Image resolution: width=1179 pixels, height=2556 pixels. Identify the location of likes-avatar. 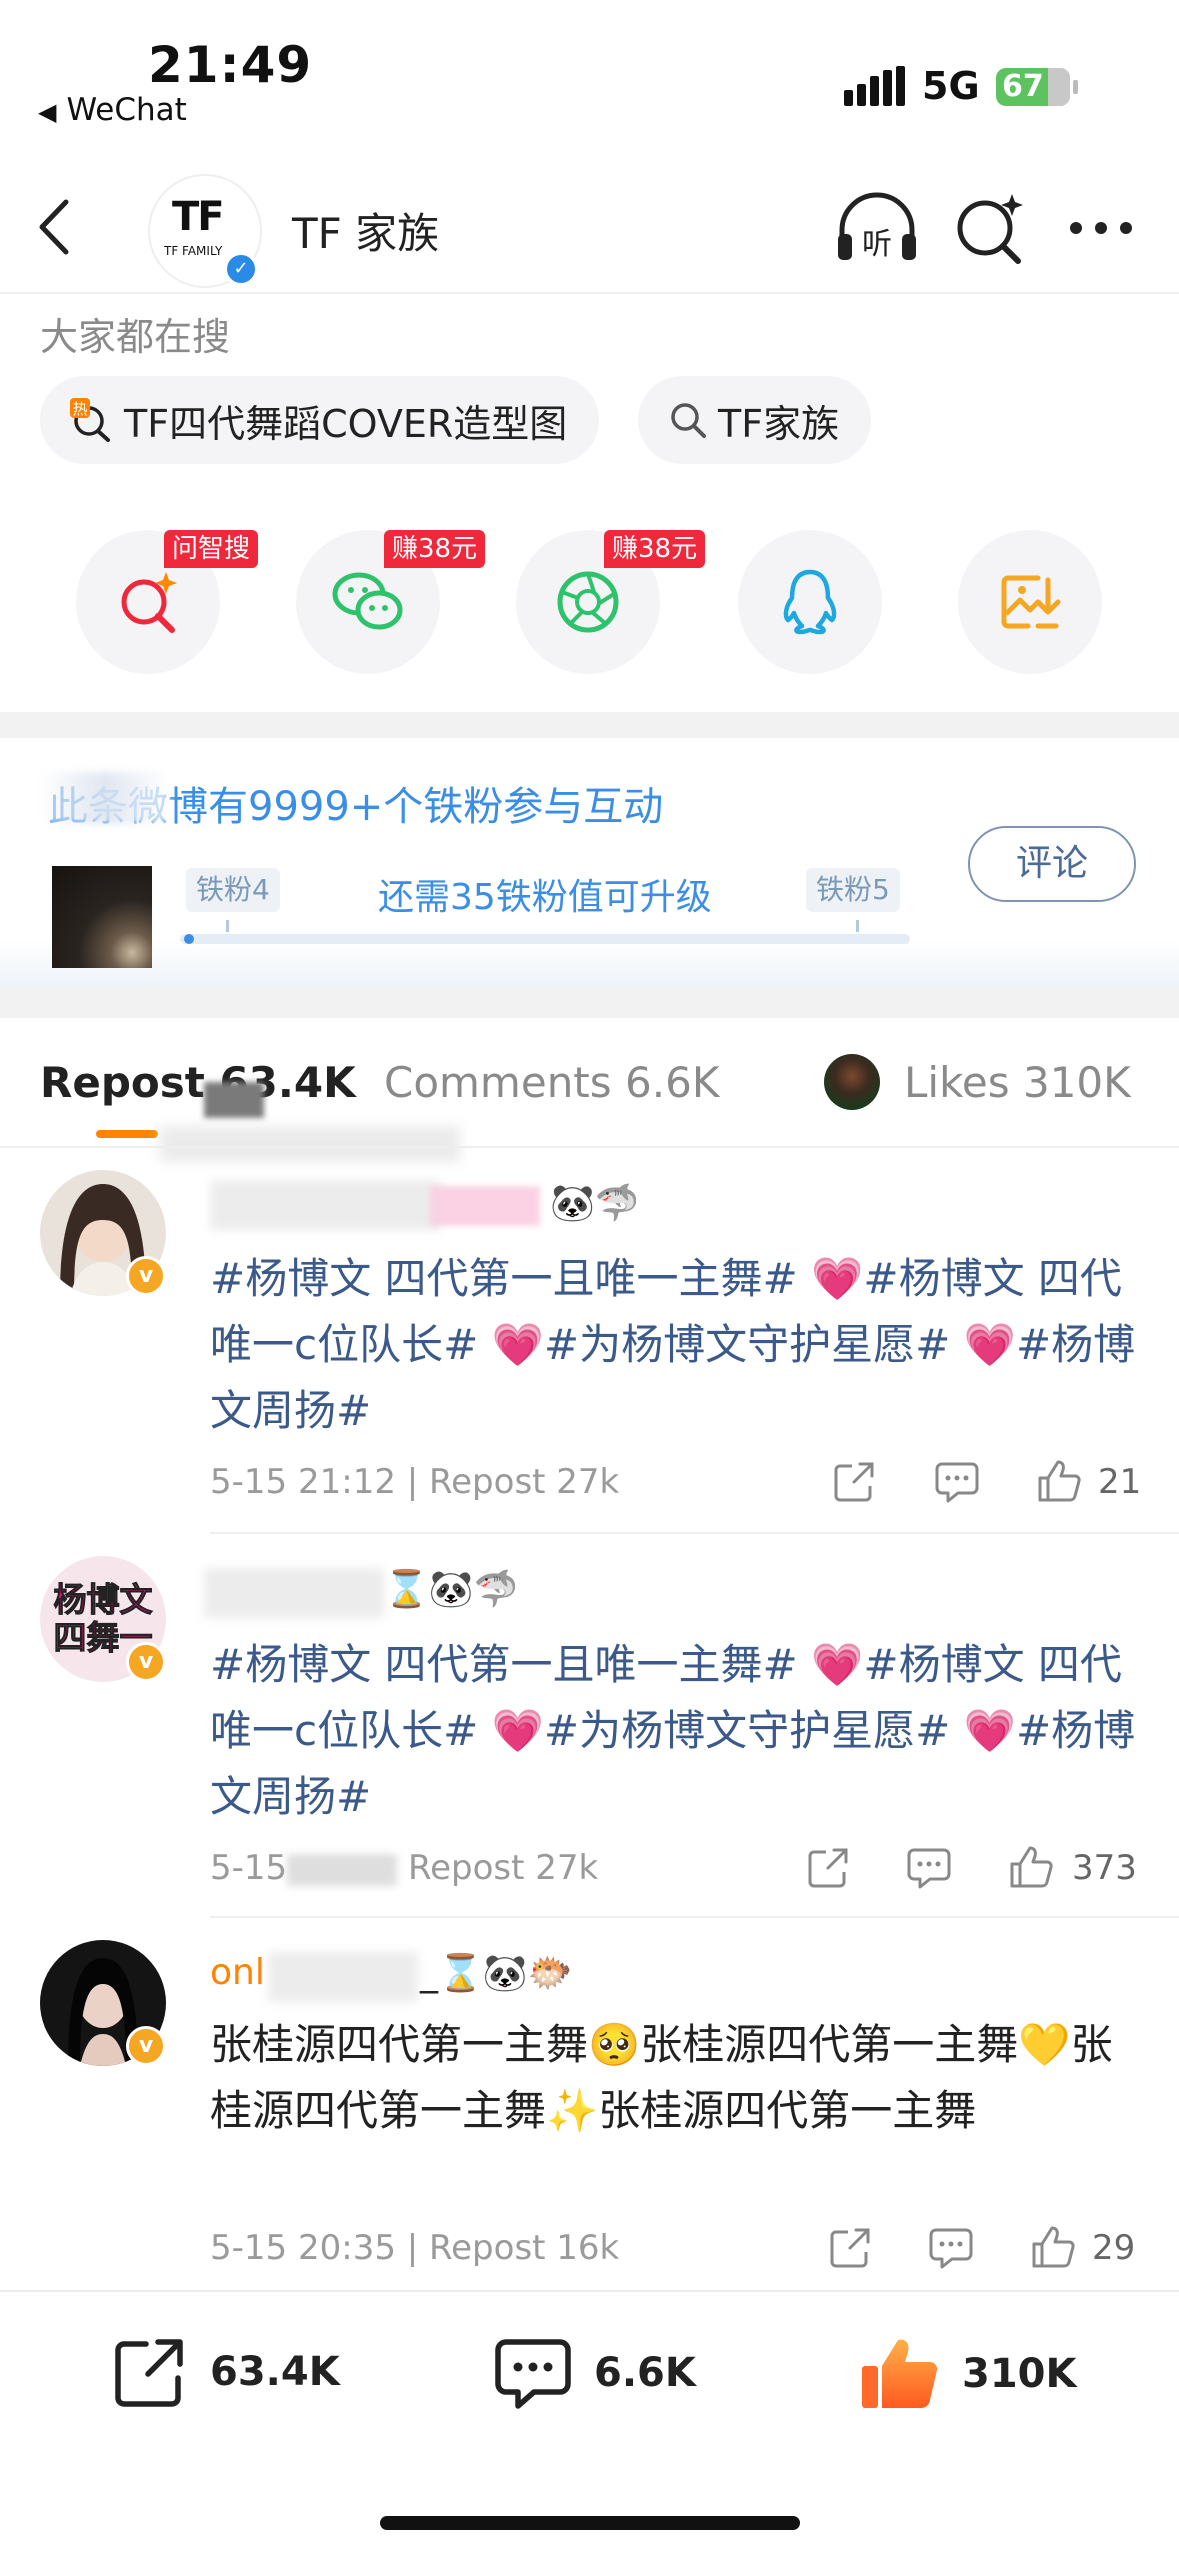
(852, 1082).